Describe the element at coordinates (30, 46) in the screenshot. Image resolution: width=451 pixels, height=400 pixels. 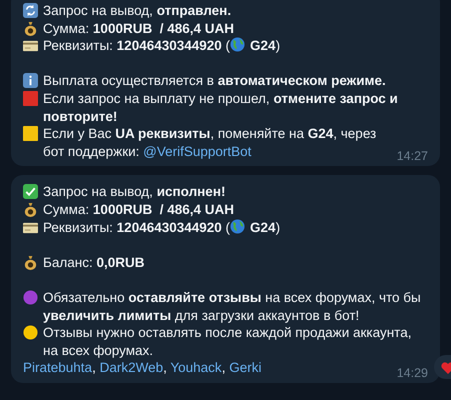
I see `card-icon` at that location.